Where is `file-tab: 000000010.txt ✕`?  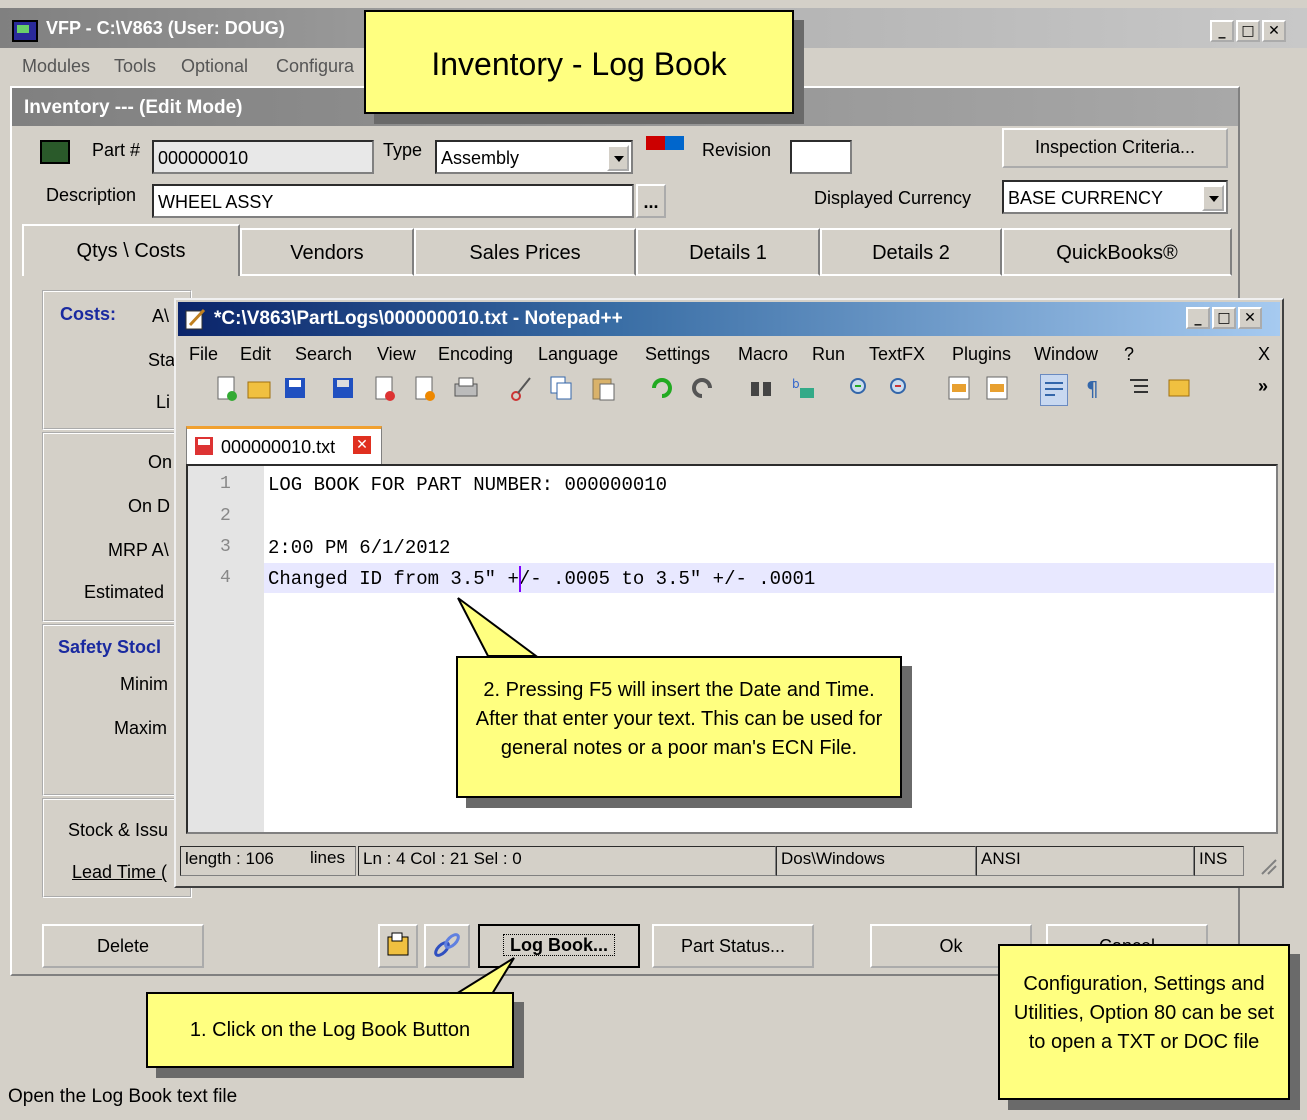
file-tab: 000000010.txt ✕ is located at coordinates (284, 445).